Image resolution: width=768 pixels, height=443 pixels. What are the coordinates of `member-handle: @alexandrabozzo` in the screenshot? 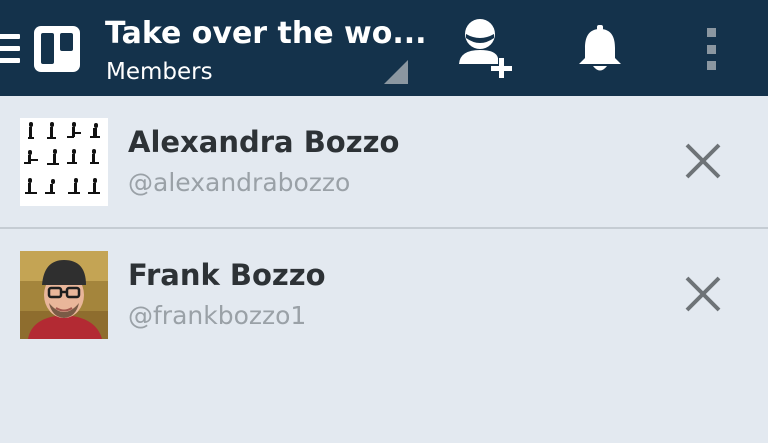 It's located at (239, 182).